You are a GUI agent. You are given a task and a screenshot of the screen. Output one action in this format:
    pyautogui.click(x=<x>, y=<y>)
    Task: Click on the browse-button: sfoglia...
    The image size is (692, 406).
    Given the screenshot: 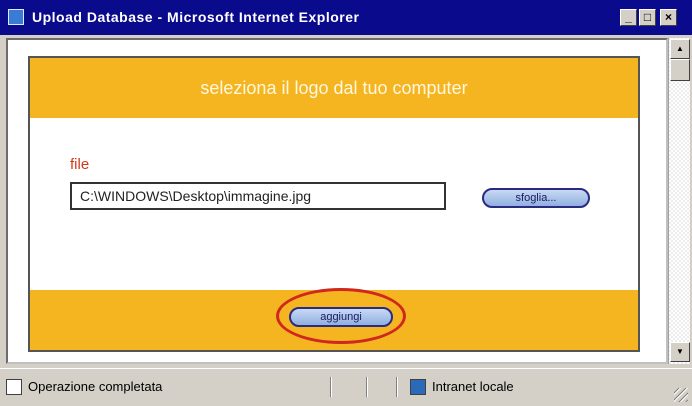 What is the action you would take?
    pyautogui.click(x=536, y=198)
    